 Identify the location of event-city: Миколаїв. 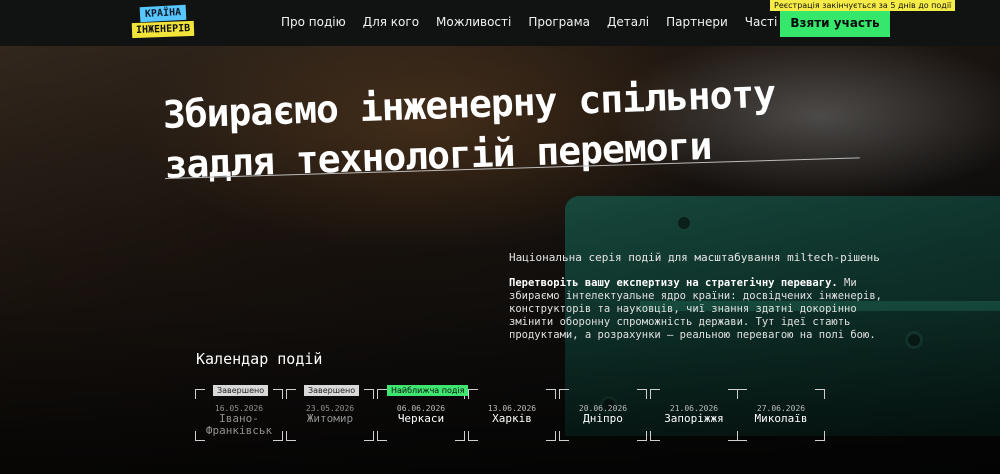
(781, 418).